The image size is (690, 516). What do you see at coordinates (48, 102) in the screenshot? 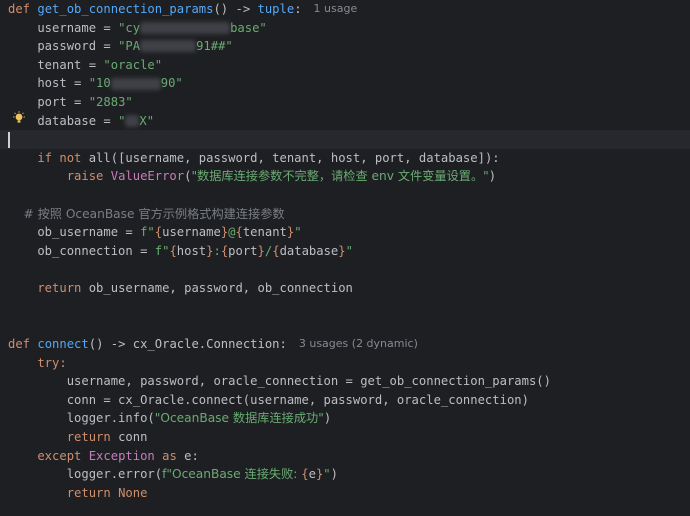
I see `assign-lhs: port =` at bounding box center [48, 102].